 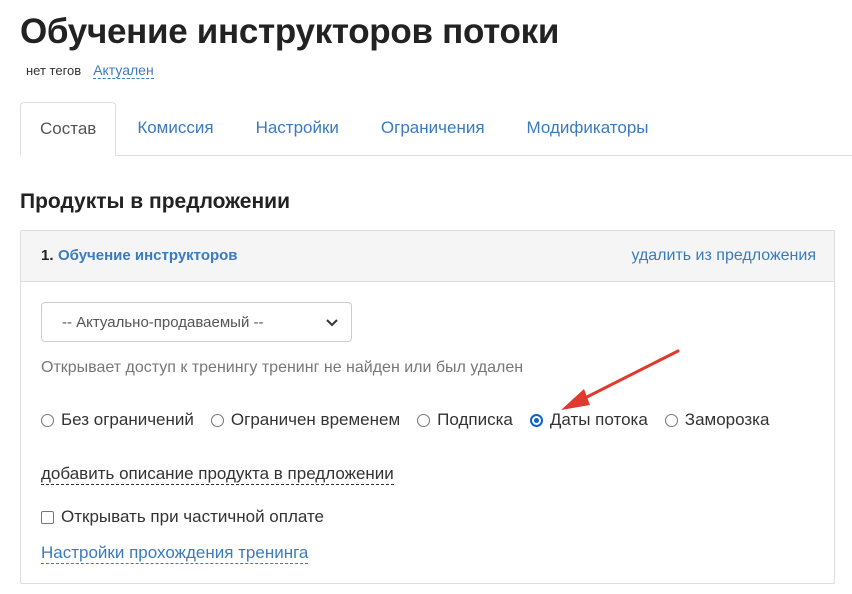 I want to click on checkbox-label: Открывать при частичной оплате, so click(x=193, y=516).